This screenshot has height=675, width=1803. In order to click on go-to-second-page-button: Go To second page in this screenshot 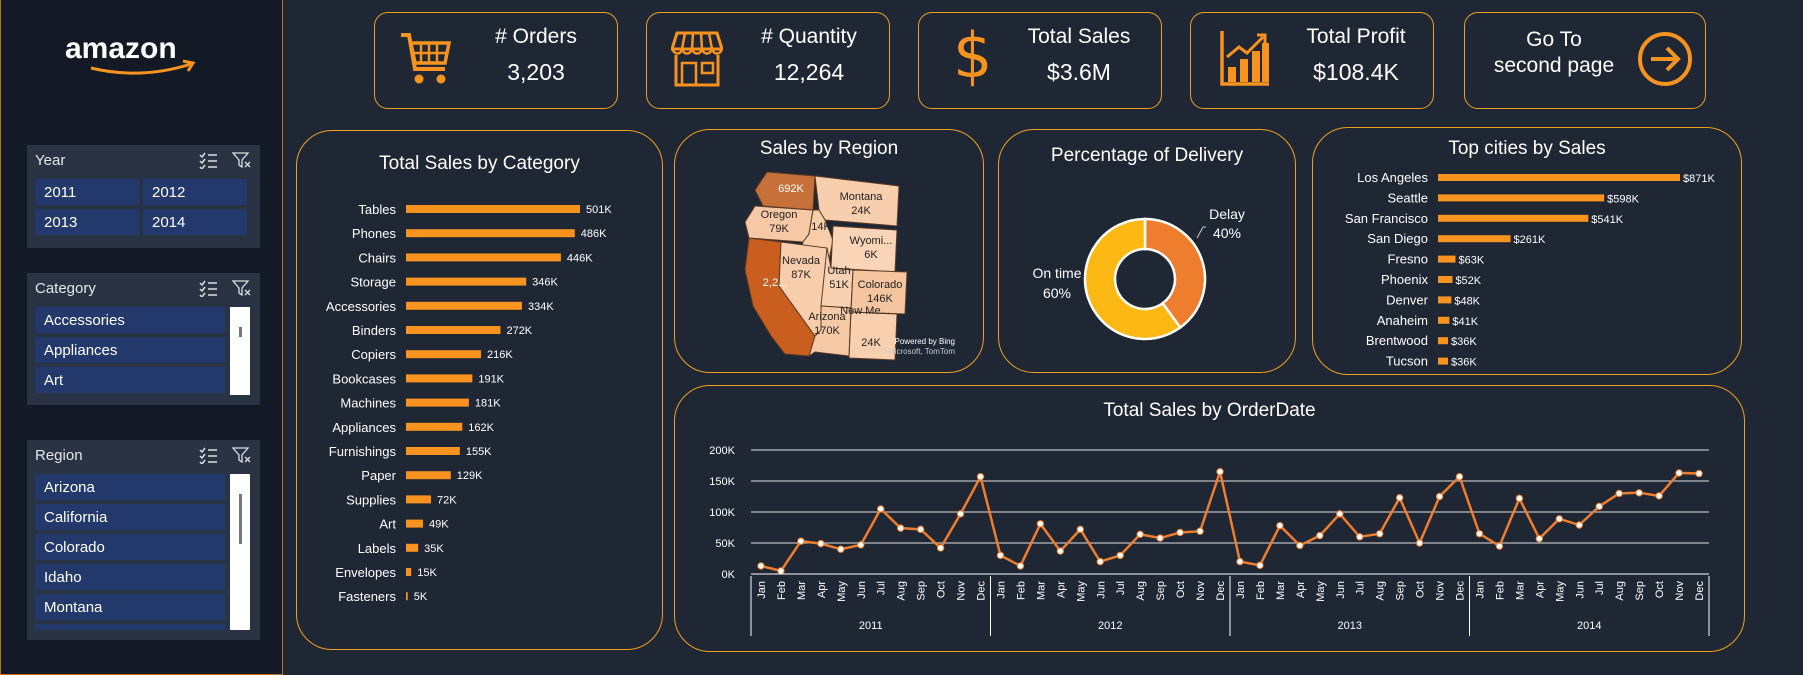, I will do `click(1585, 60)`.